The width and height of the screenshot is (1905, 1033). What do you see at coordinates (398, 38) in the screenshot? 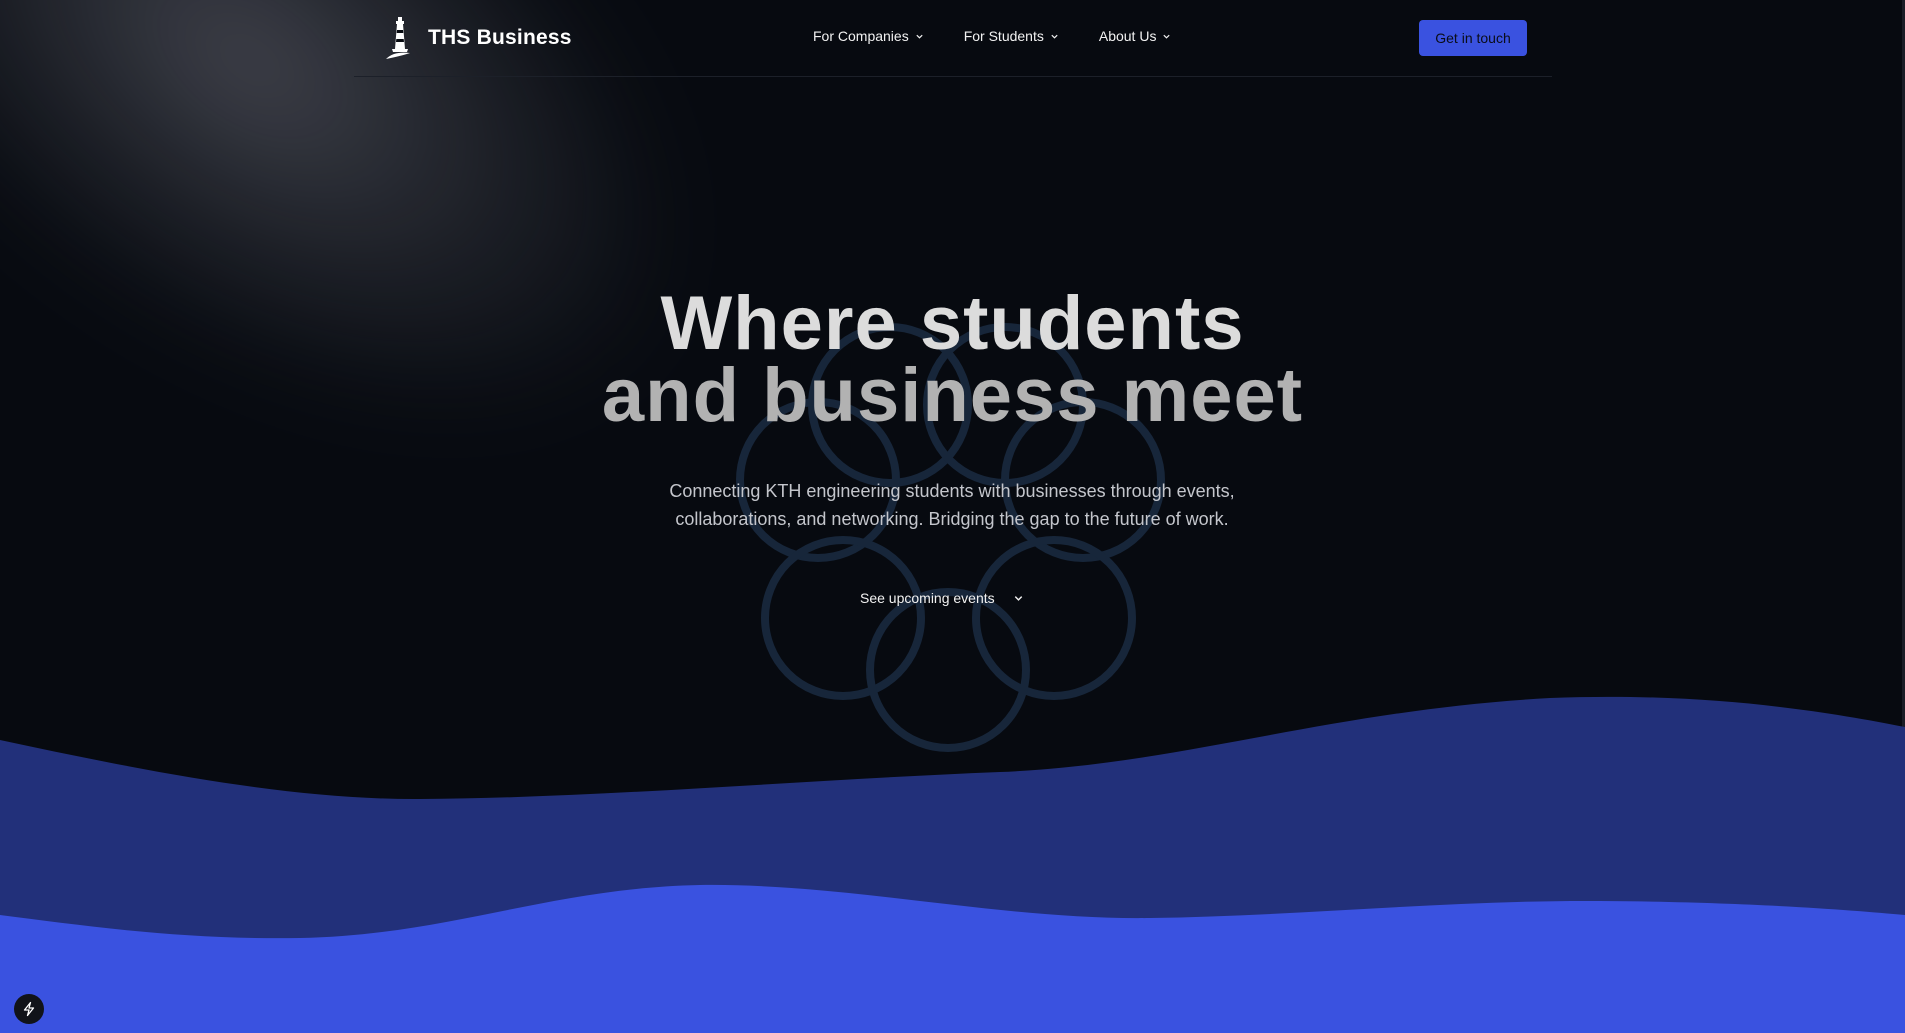
I see `lighthouse-icon` at bounding box center [398, 38].